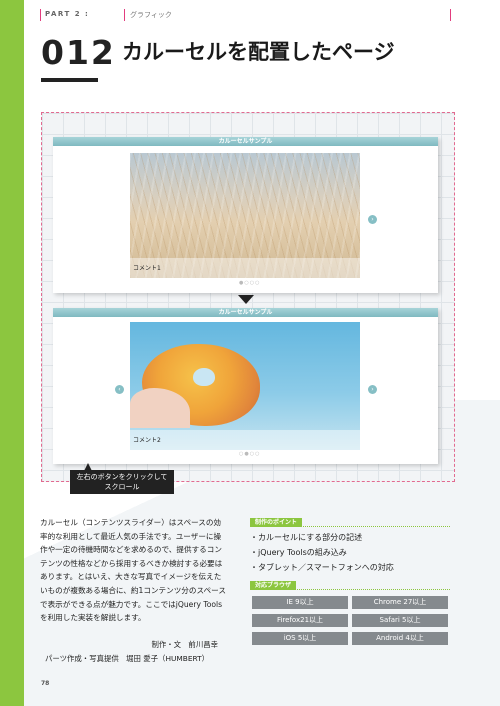 Image resolution: width=500 pixels, height=706 pixels. What do you see at coordinates (204, 377) in the screenshot?
I see `heart-hole` at bounding box center [204, 377].